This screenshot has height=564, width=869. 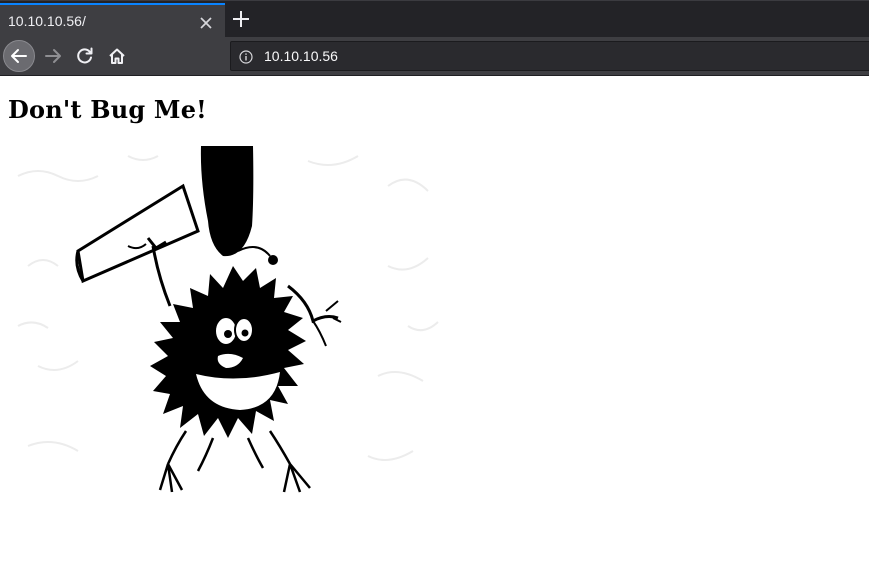 I want to click on url-text: 10.10.10.56, so click(x=301, y=56).